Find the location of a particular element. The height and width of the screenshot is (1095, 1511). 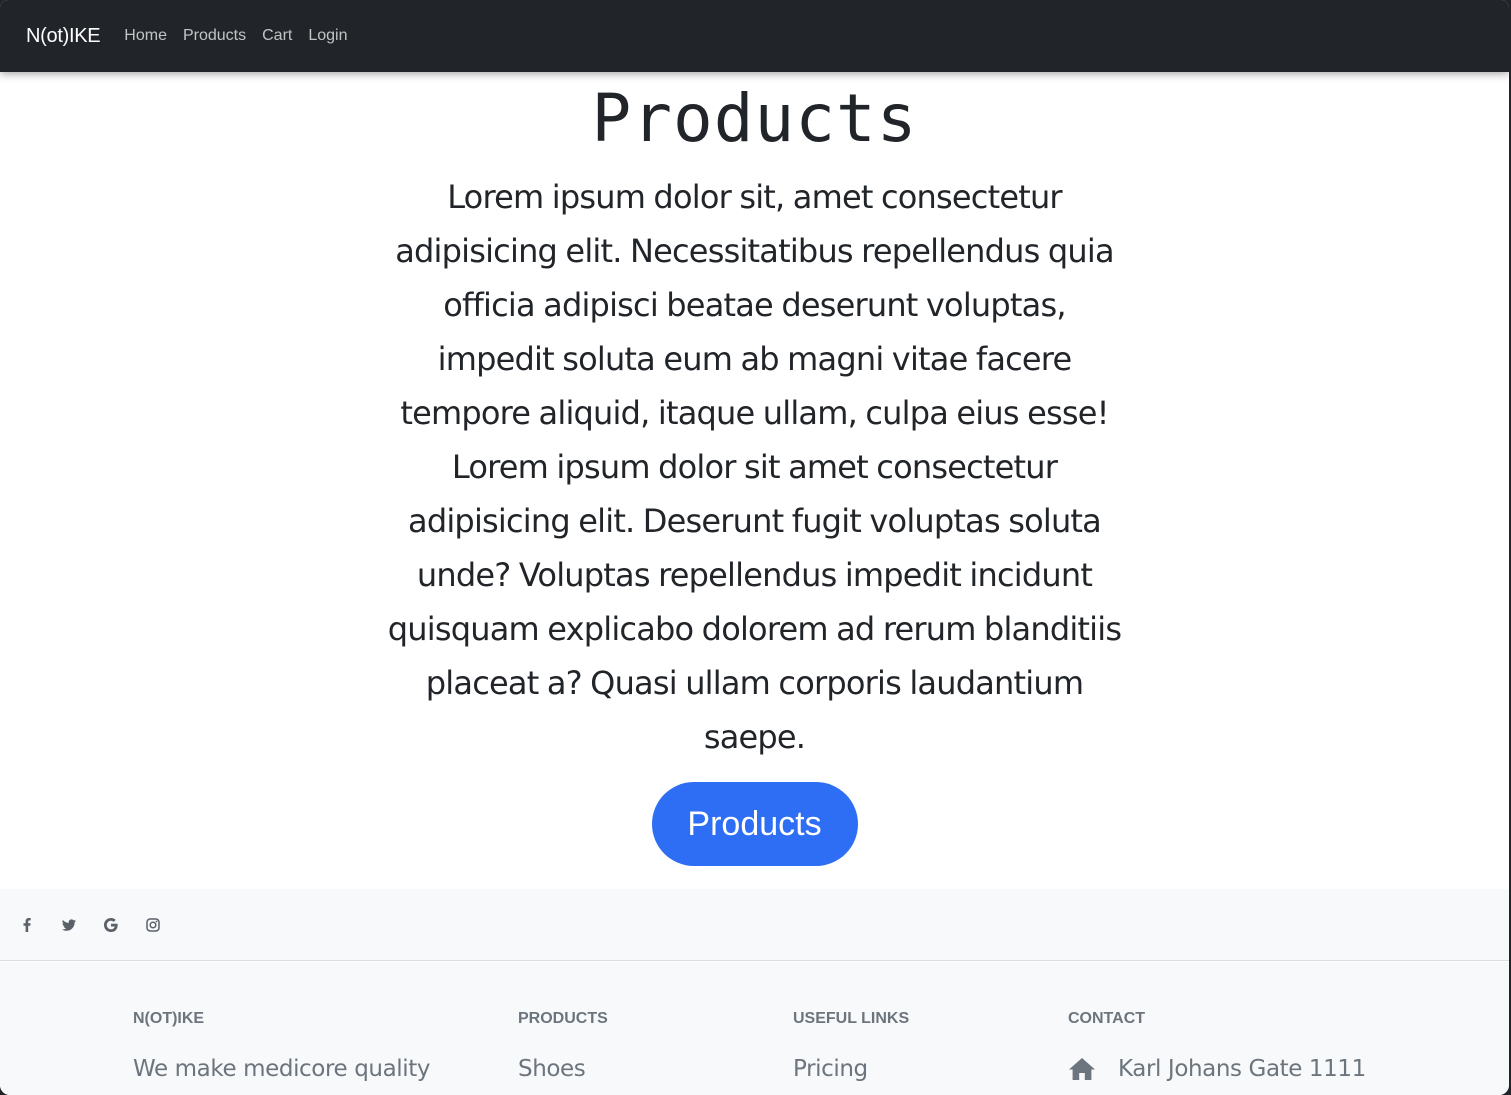

footer-address-text: Karl Johans Gate 1111 is located at coordinates (1242, 1069).